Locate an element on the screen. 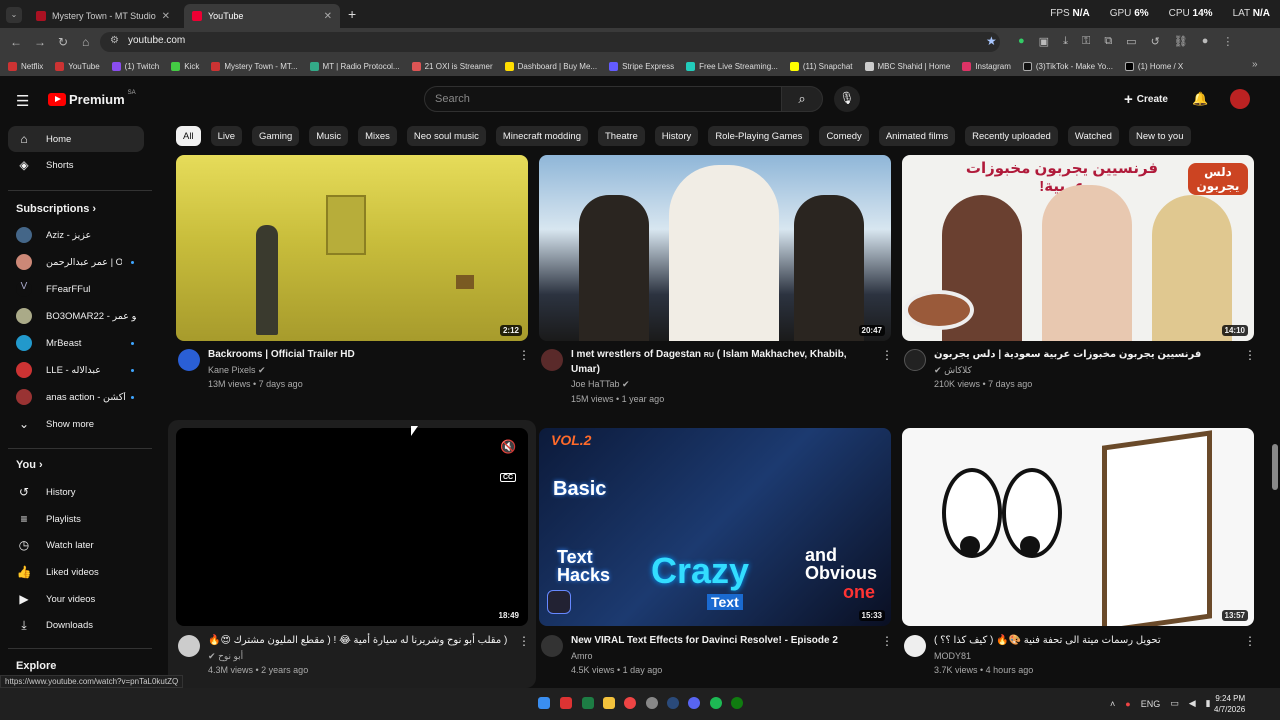 Image resolution: width=1280 pixels, height=720 pixels. more-bookmarks-icon: » is located at coordinates (1255, 64).